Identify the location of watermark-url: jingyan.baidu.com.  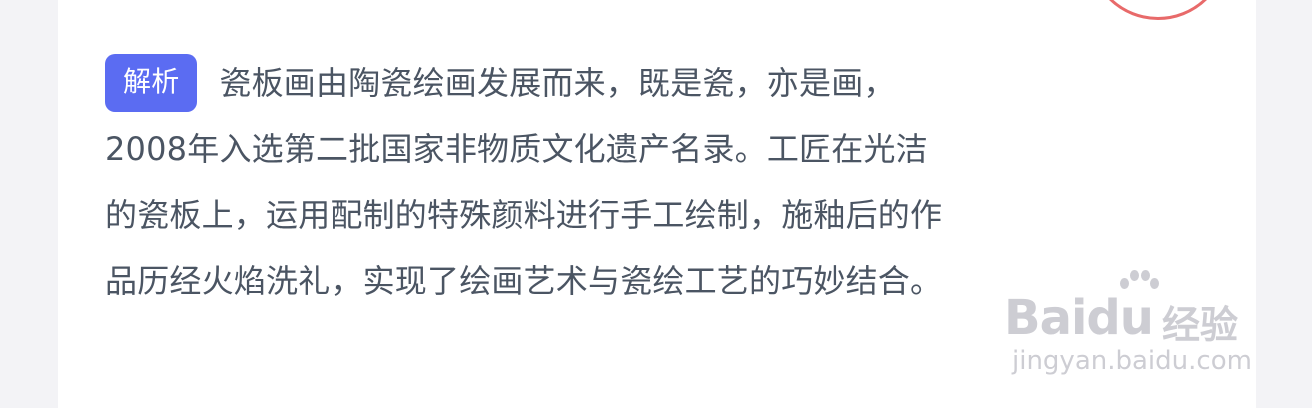
(1132, 361).